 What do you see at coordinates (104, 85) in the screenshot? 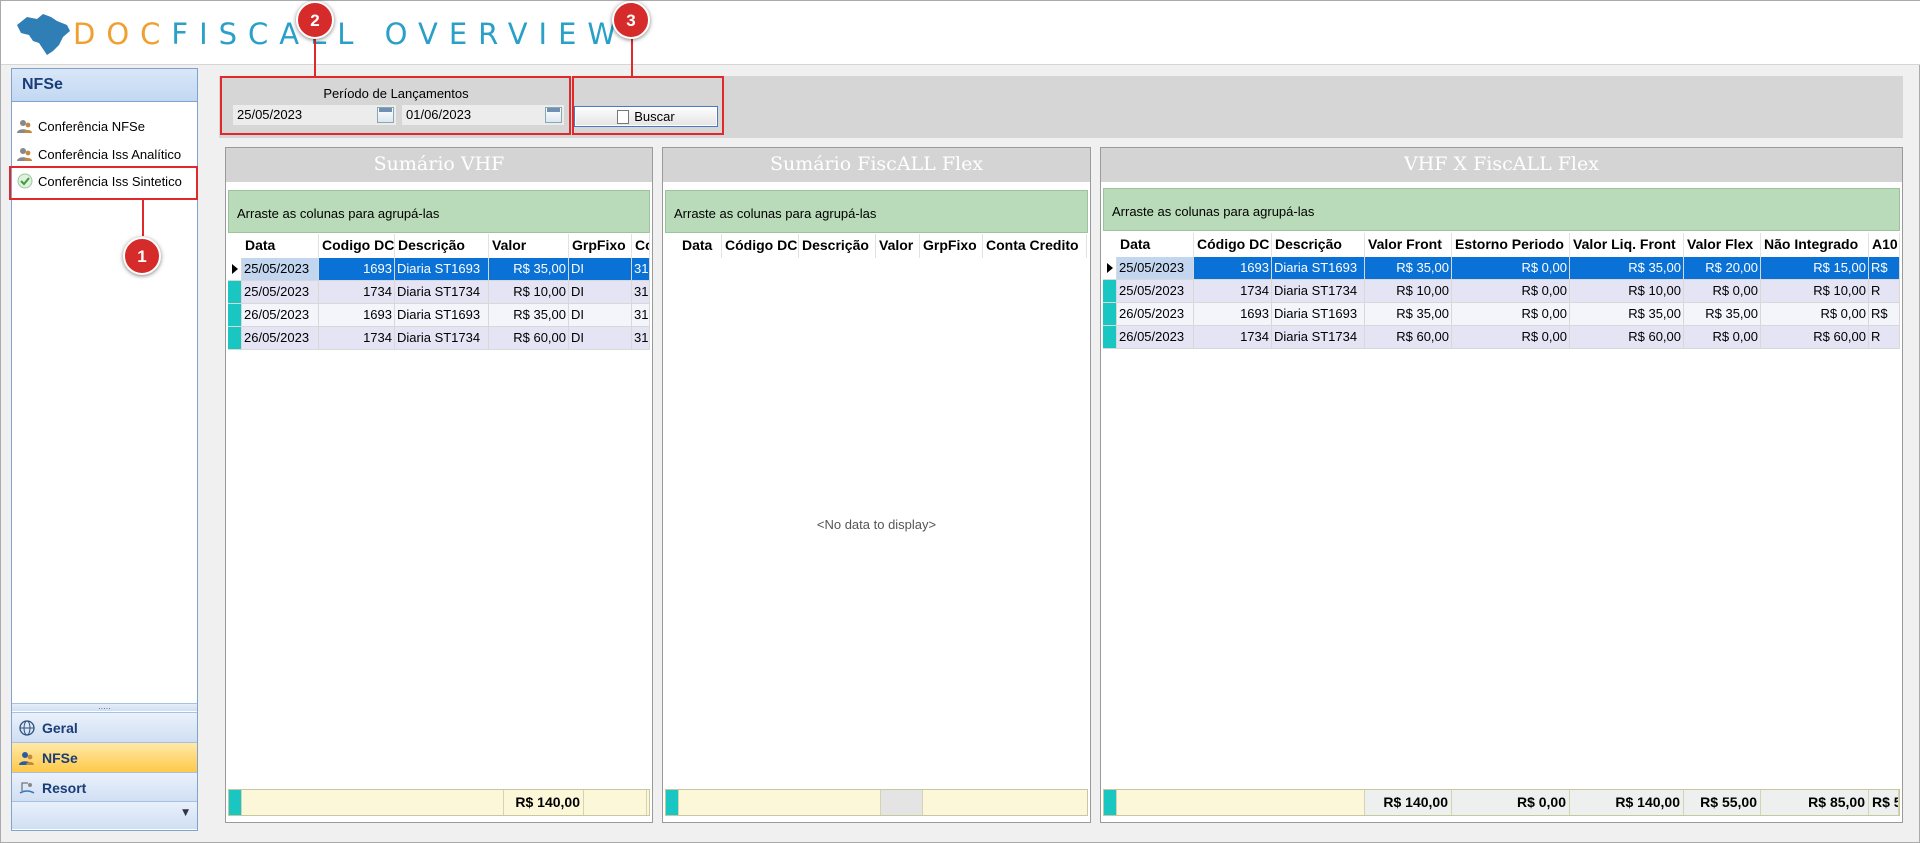
I see `sidebar-title: NFSe` at bounding box center [104, 85].